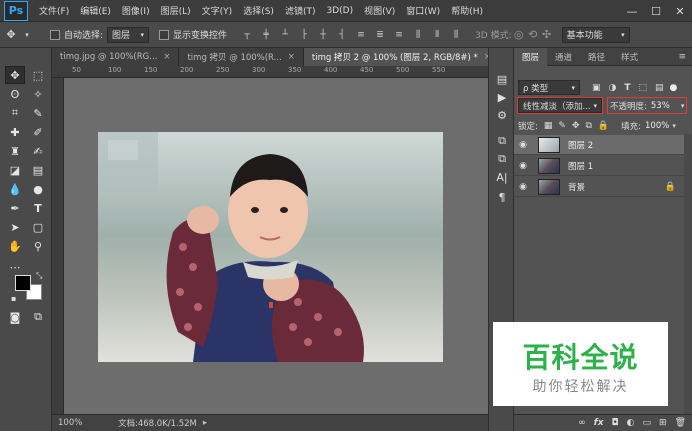  What do you see at coordinates (603, 126) in the screenshot?
I see `lock-all-icon: 🔒` at bounding box center [603, 126].